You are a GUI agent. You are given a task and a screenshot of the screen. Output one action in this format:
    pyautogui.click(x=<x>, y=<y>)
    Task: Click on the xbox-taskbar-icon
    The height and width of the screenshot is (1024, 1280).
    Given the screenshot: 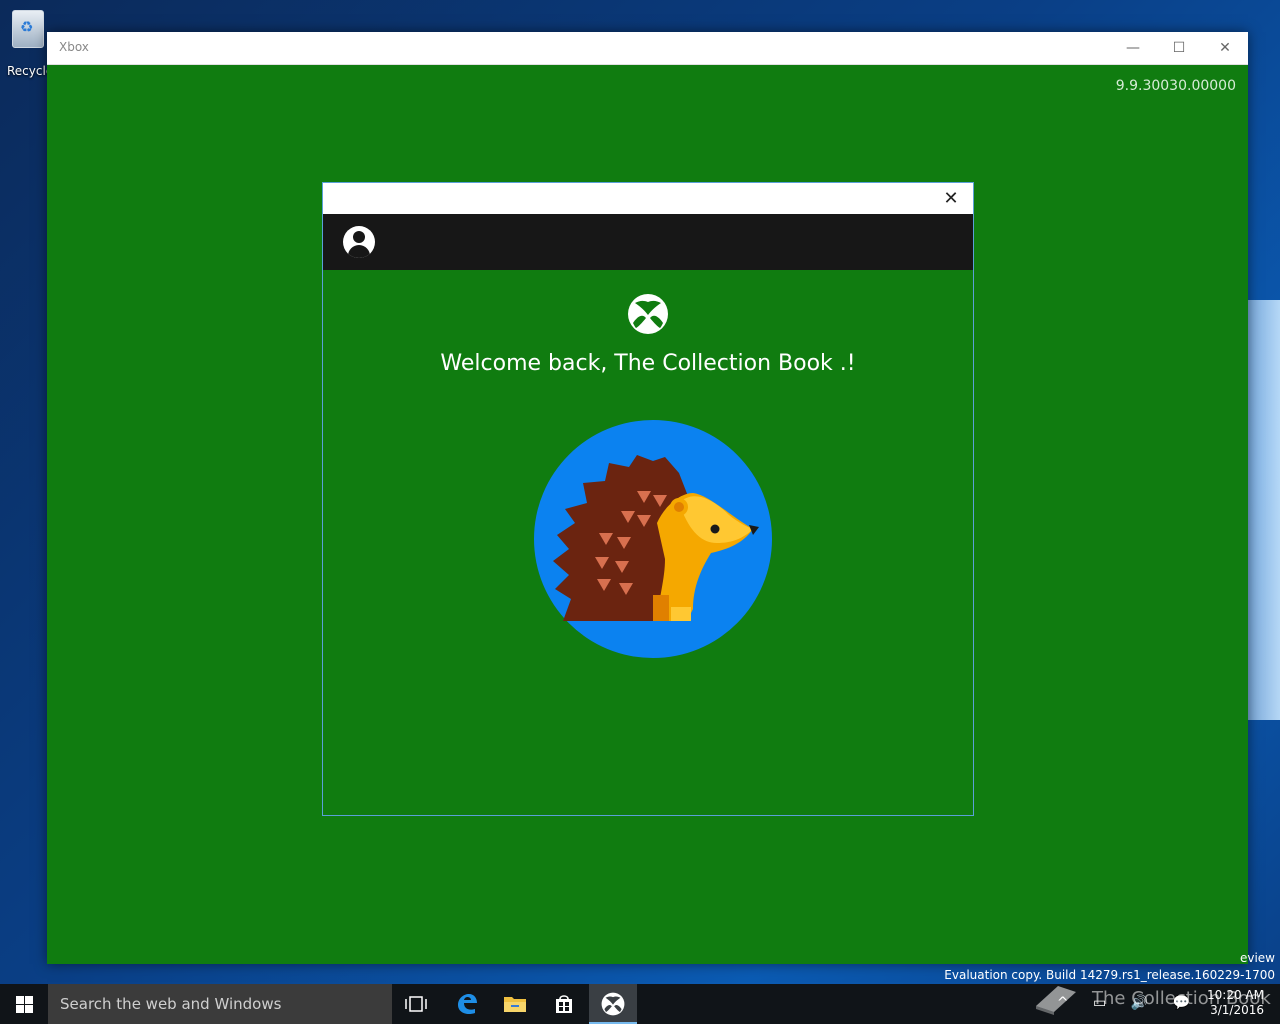 What is the action you would take?
    pyautogui.click(x=613, y=1004)
    